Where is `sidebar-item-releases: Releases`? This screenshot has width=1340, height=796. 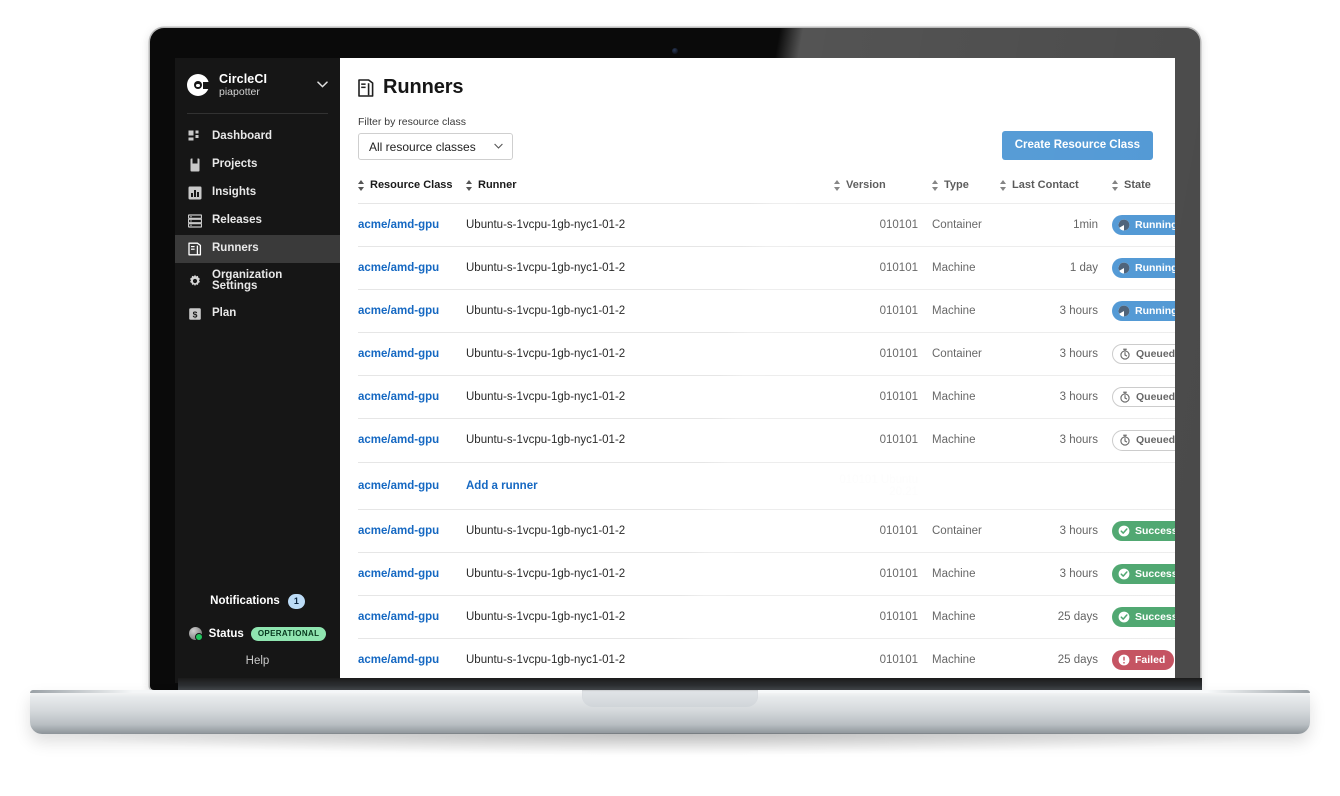 sidebar-item-releases: Releases is located at coordinates (257, 221).